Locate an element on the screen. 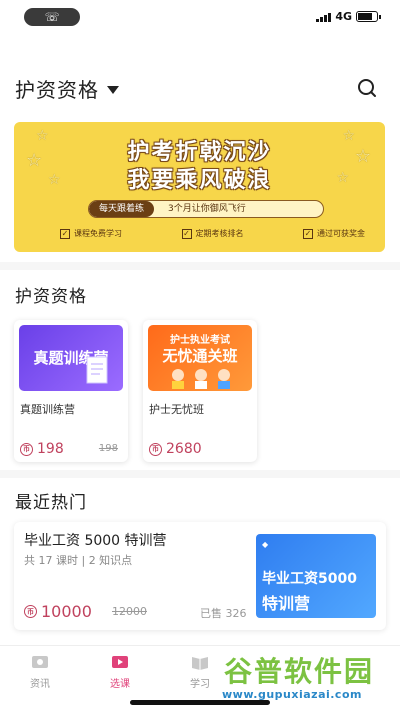  benefit-item: ✓ 课程免费学习 is located at coordinates (91, 233).